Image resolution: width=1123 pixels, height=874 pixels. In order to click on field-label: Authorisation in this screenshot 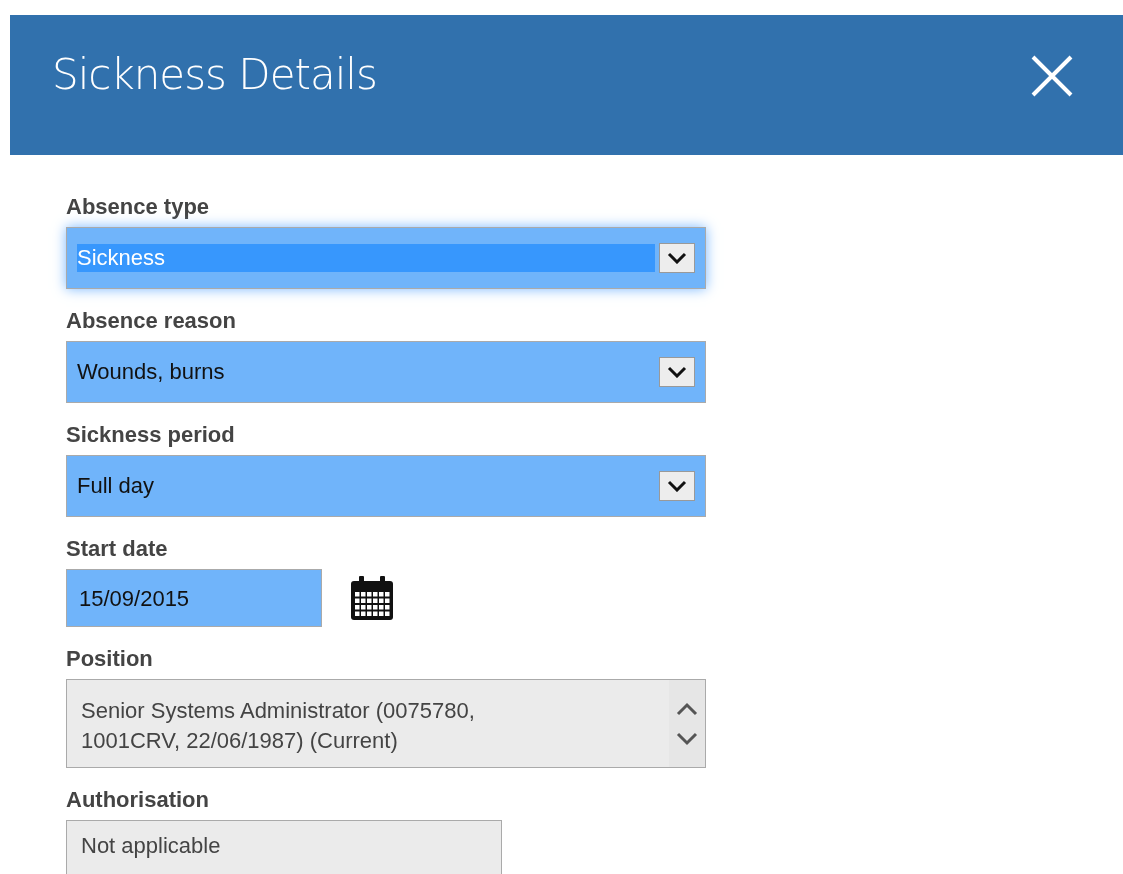, I will do `click(138, 800)`.